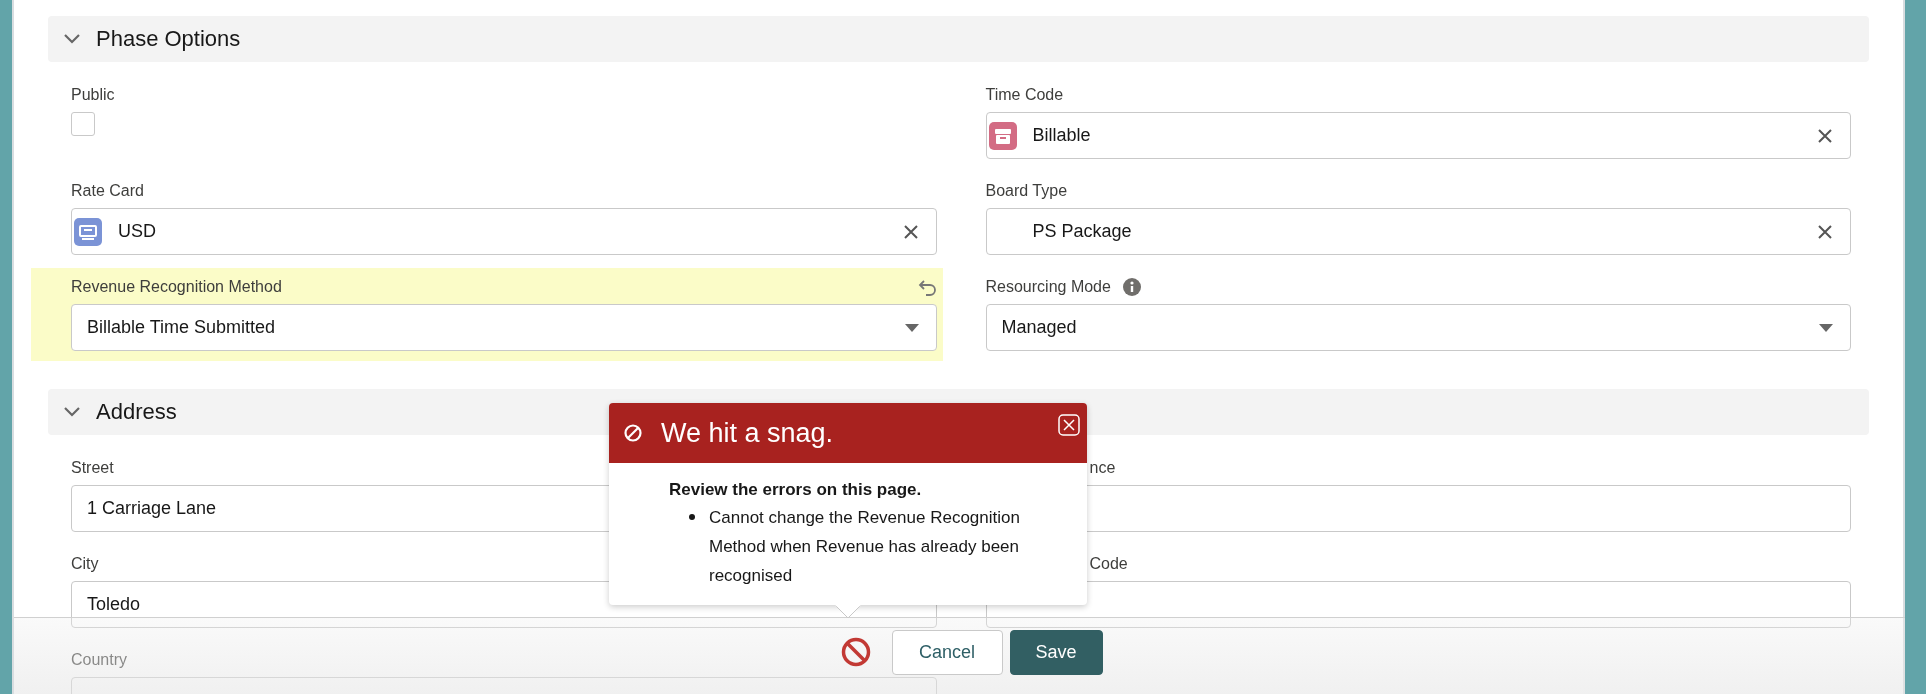 The height and width of the screenshot is (694, 1926). What do you see at coordinates (1048, 287) in the screenshot?
I see `field-label: Resourcing Mode` at bounding box center [1048, 287].